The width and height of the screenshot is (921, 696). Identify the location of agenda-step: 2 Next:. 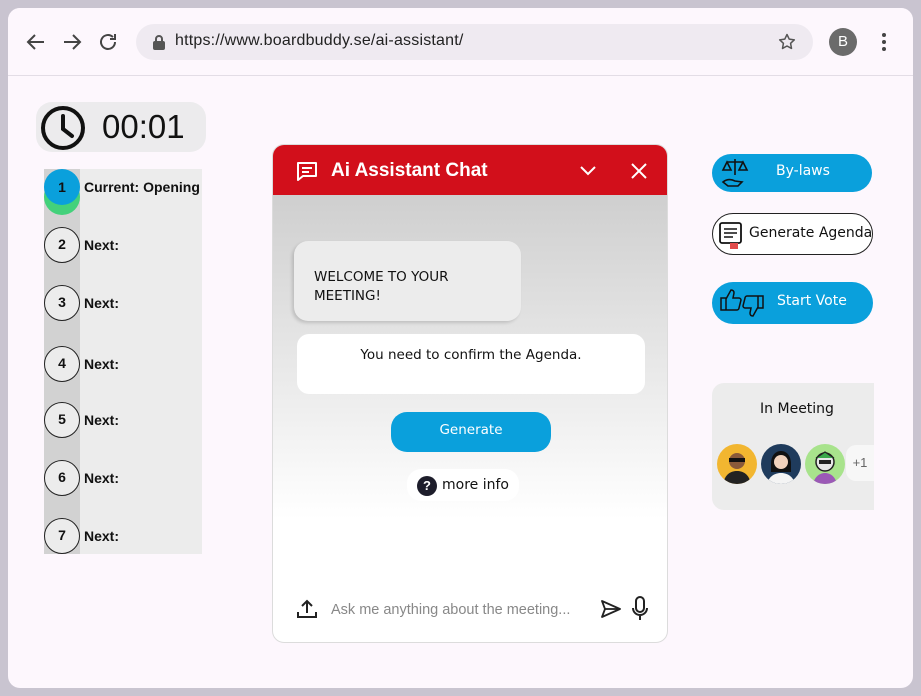
(123, 245).